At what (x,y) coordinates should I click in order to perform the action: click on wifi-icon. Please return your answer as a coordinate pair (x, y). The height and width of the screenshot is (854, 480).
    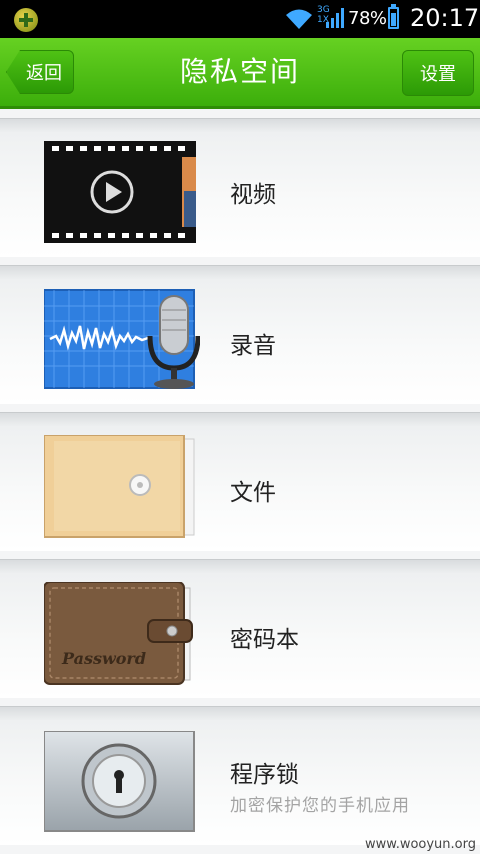
    Looking at the image, I should click on (299, 19).